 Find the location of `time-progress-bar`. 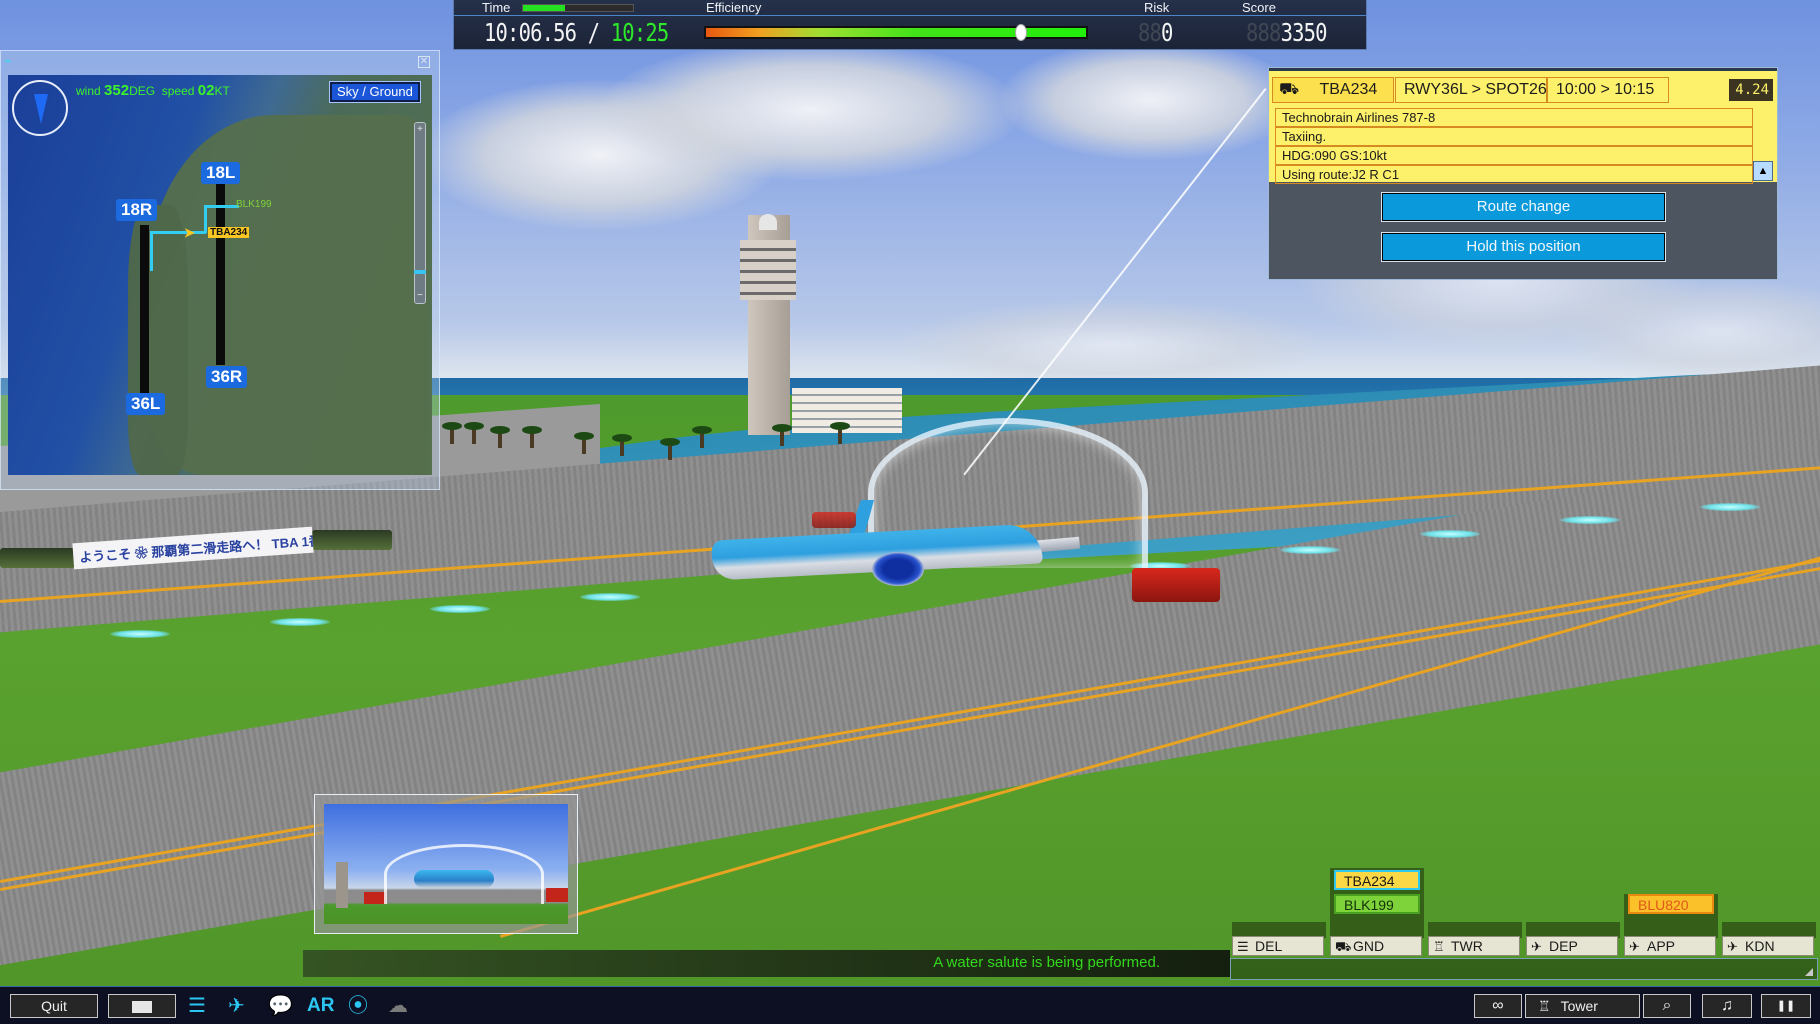

time-progress-bar is located at coordinates (578, 8).